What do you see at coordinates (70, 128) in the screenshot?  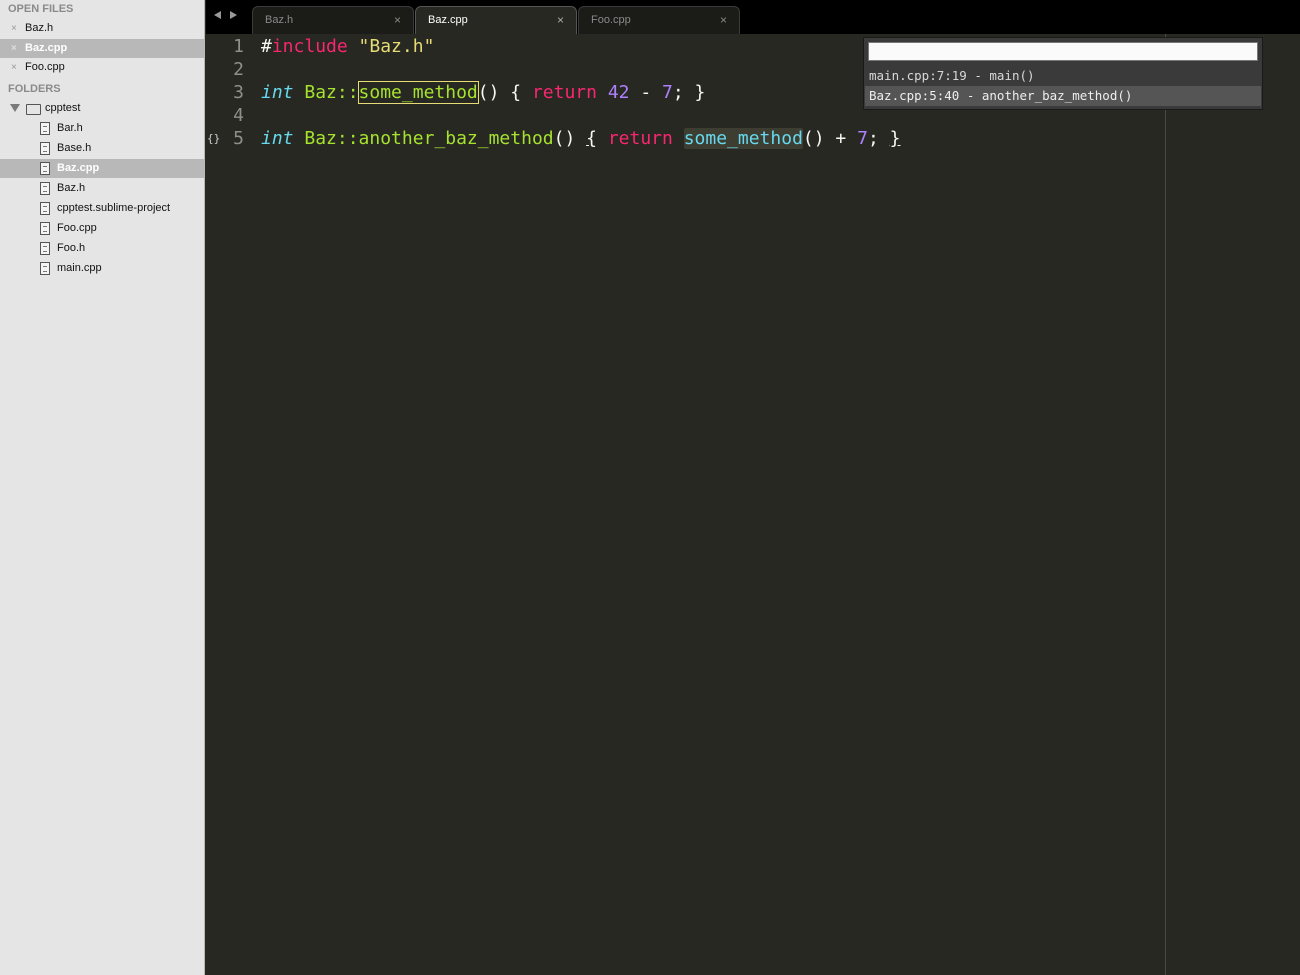 I see `file-label: Bar.h` at bounding box center [70, 128].